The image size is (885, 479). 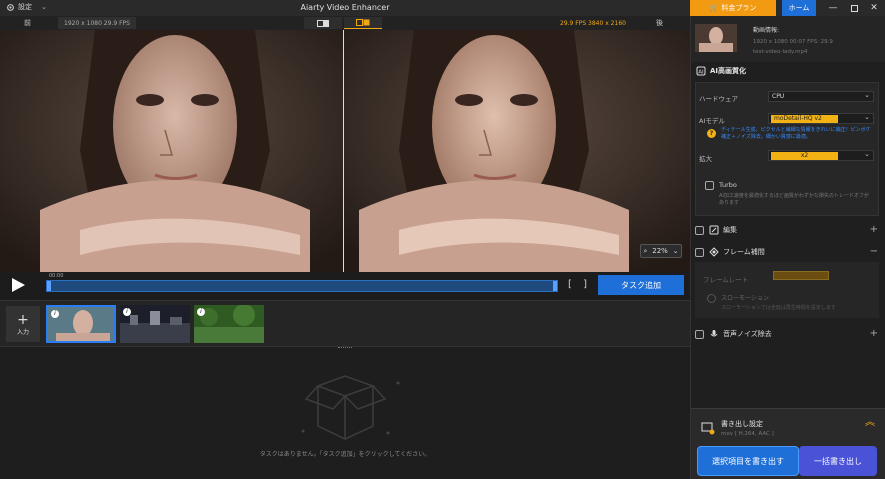 What do you see at coordinates (363, 23) in the screenshot?
I see `side-by-side-view-button` at bounding box center [363, 23].